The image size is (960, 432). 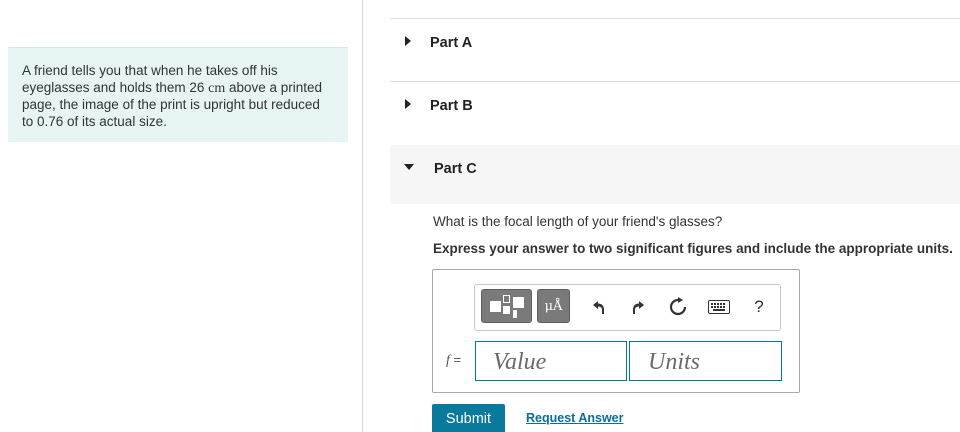 I want to click on variable-label: f =, so click(x=453, y=360).